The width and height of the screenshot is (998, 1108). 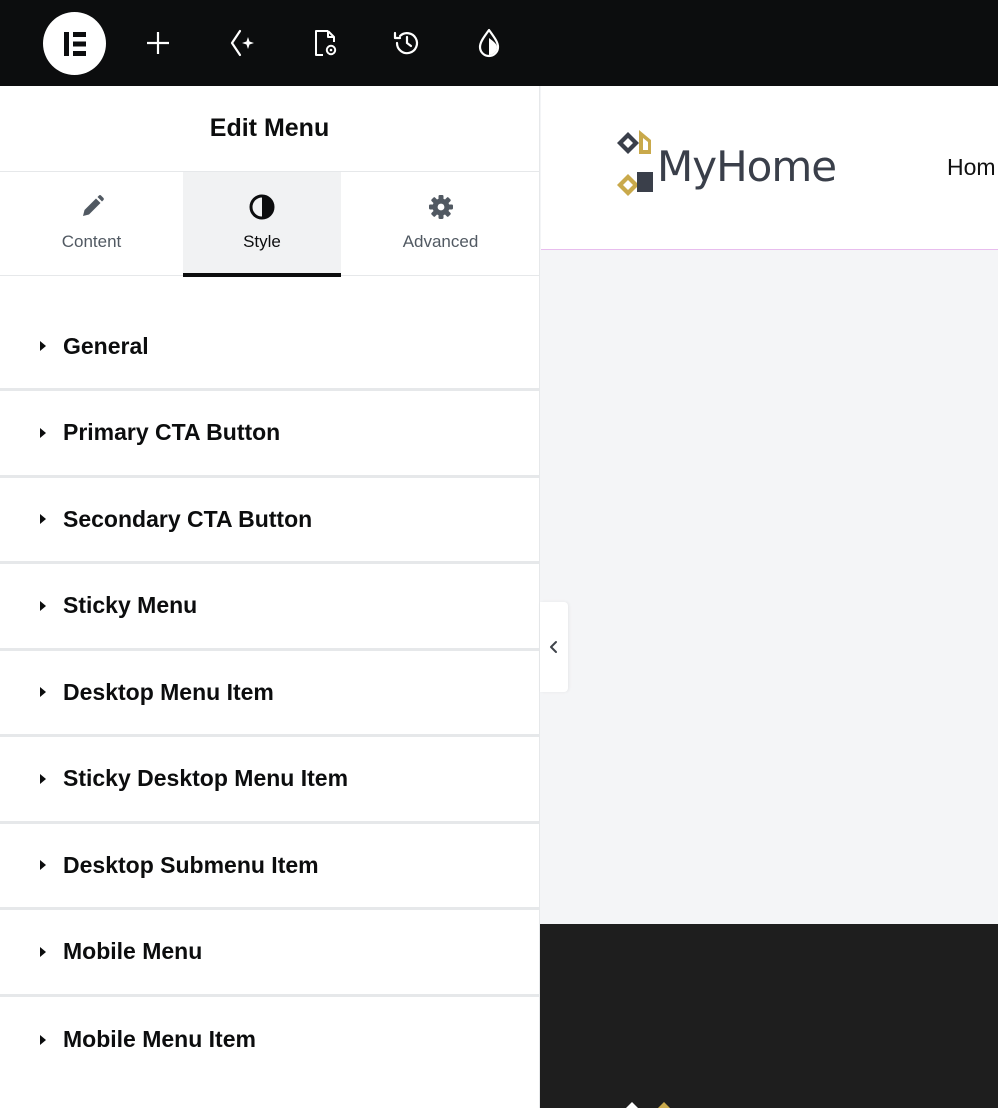 I want to click on tab-style: Style, so click(x=262, y=224).